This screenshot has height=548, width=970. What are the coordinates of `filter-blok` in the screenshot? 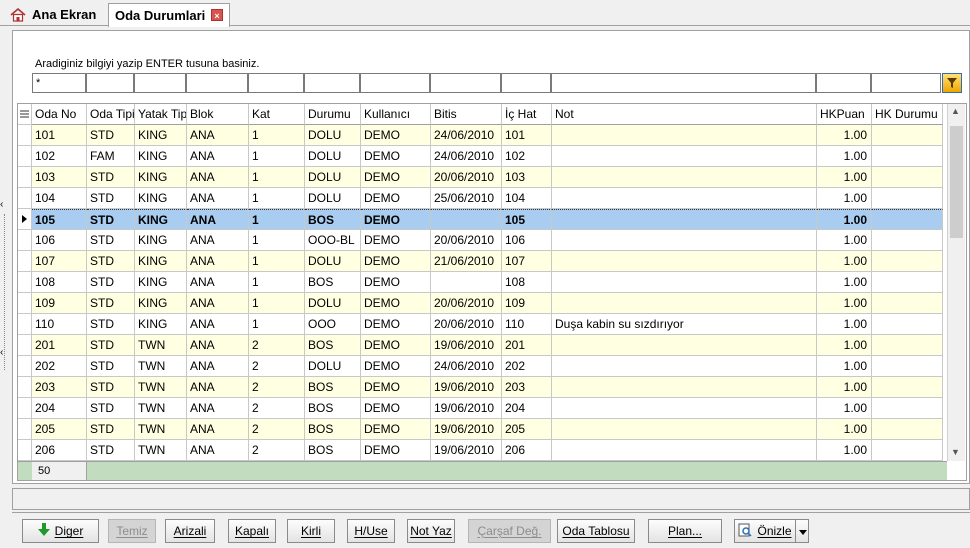 It's located at (217, 83).